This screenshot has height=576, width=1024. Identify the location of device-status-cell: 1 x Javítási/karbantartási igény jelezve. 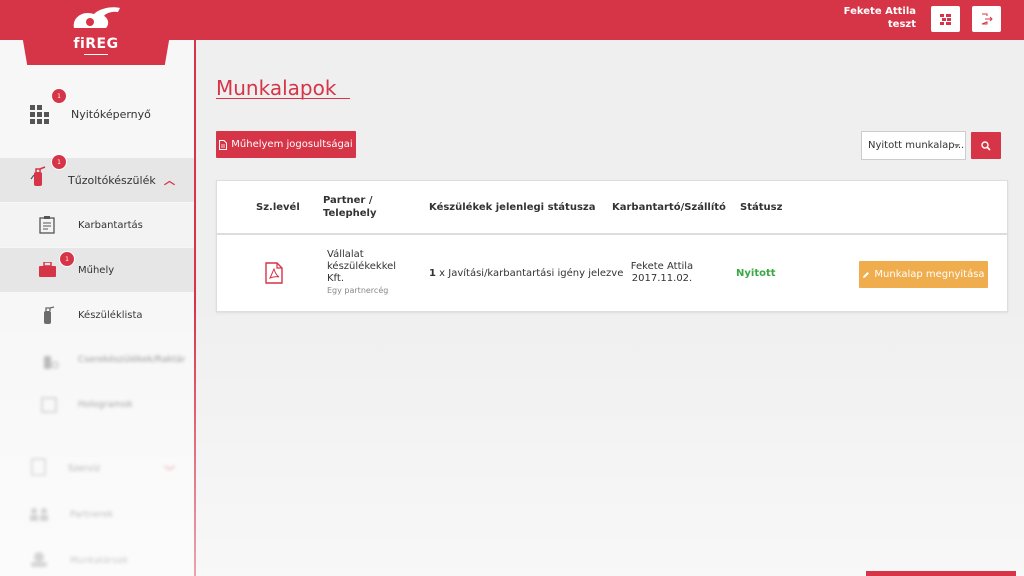
(526, 274).